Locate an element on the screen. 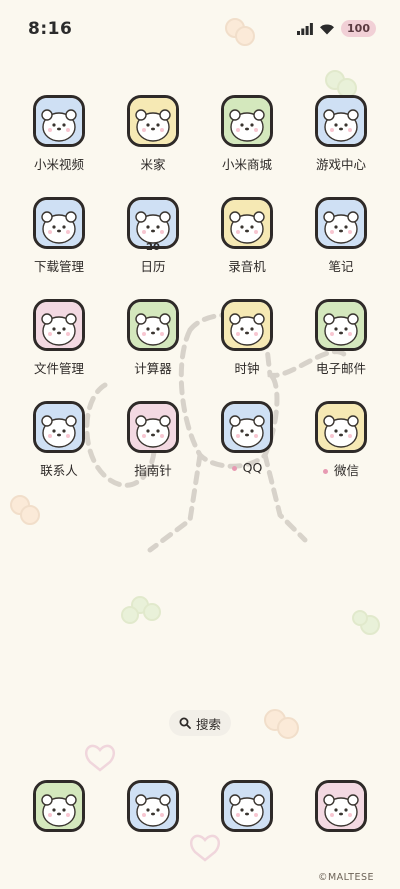 This screenshot has width=400, height=889. search-icon is located at coordinates (185, 723).